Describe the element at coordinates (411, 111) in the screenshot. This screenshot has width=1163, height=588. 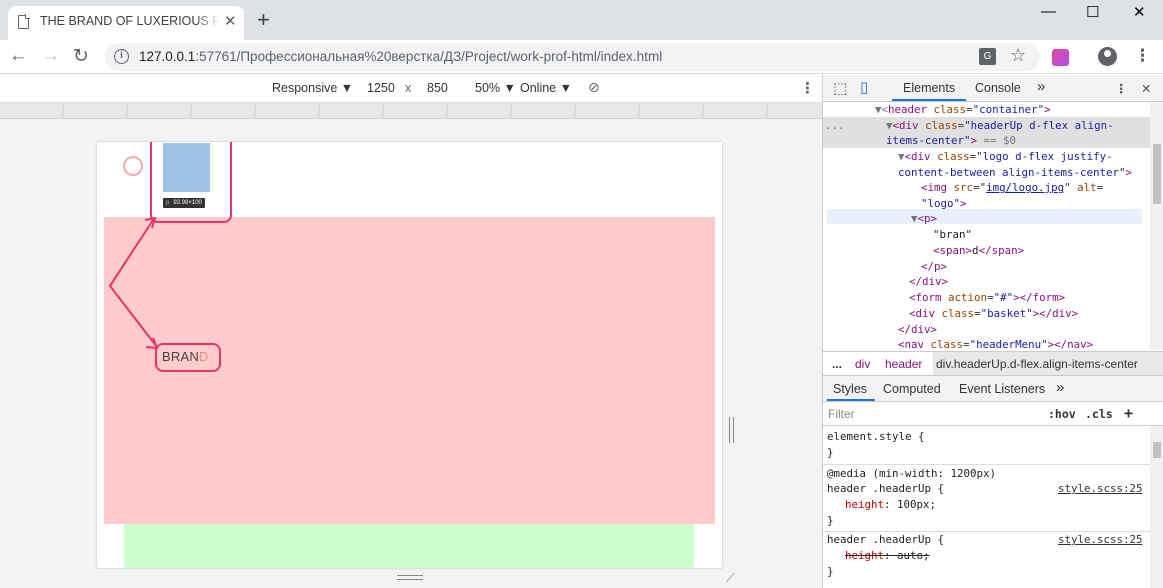
I see `media-query-ruler` at that location.